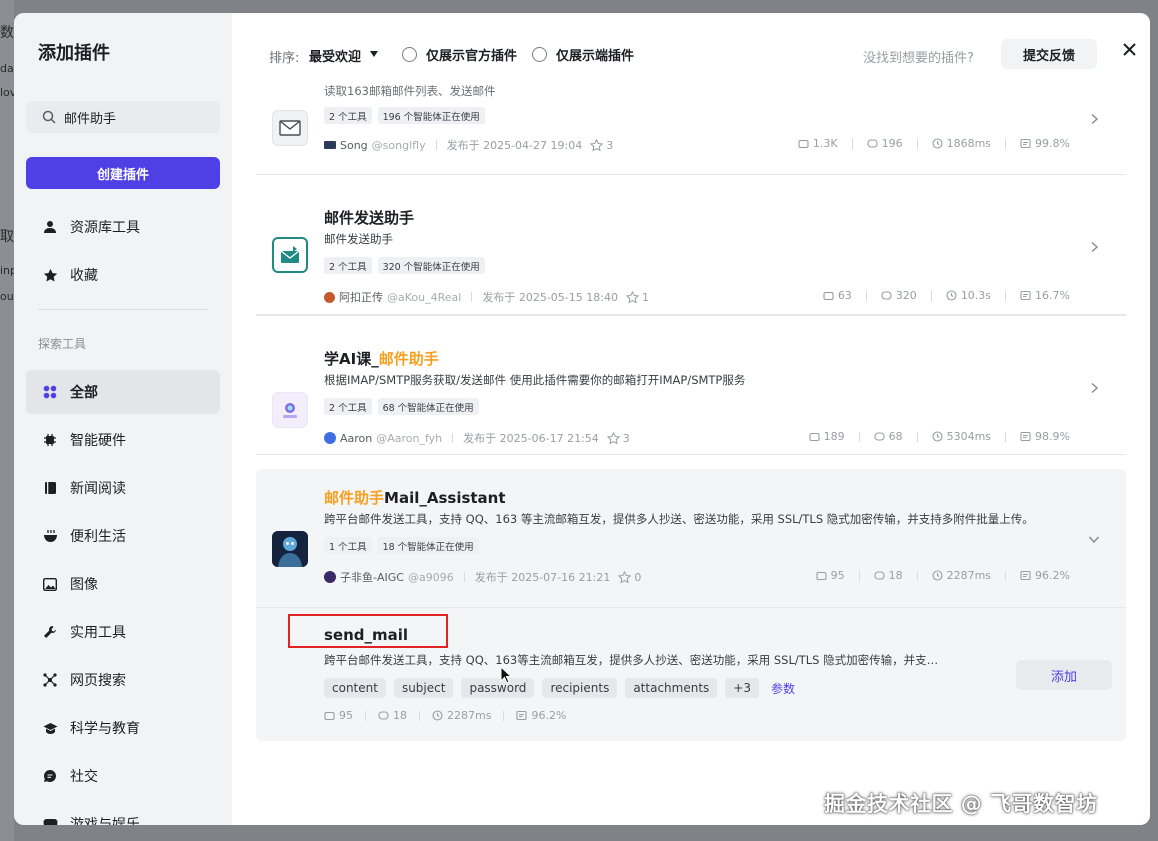  I want to click on sidebar-item-favorites: 收藏, so click(123, 275).